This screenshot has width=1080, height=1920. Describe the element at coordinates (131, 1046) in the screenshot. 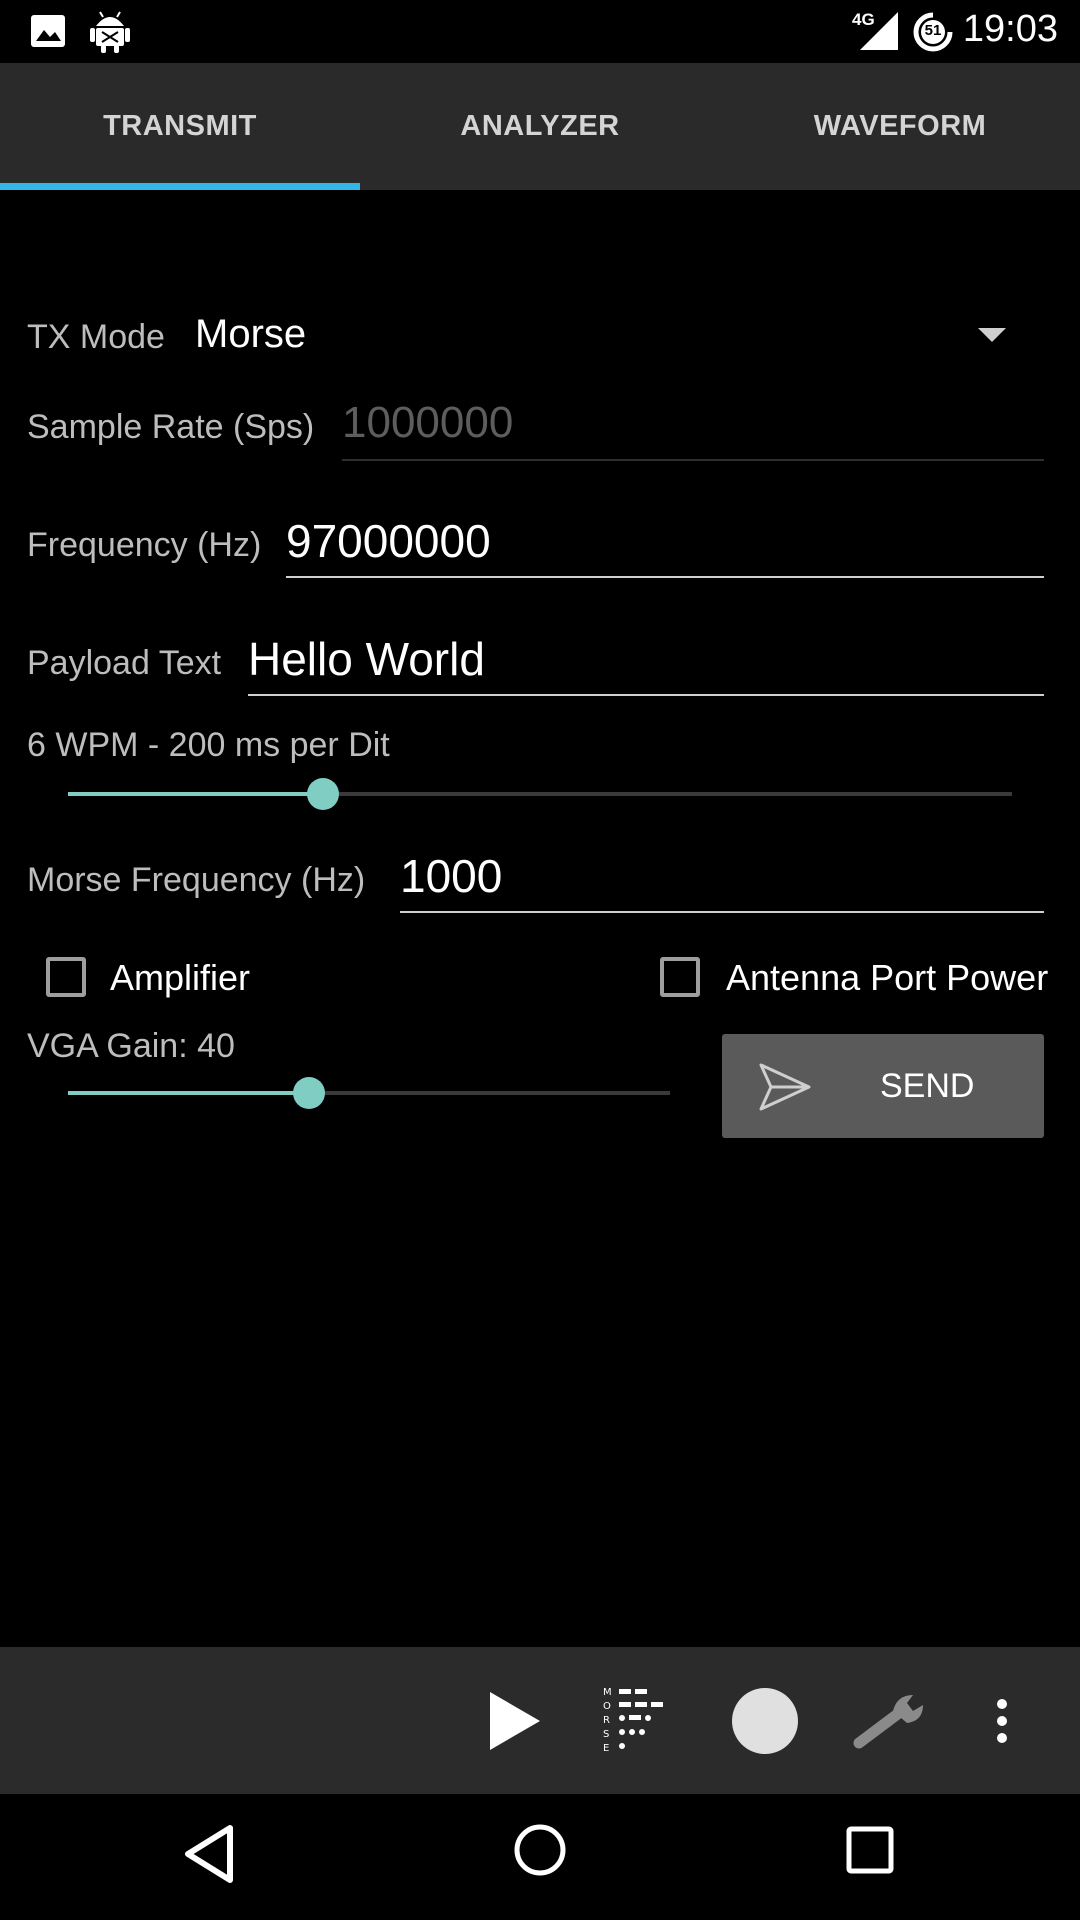

I see `vga-gain-label: VGA Gain: 40` at that location.